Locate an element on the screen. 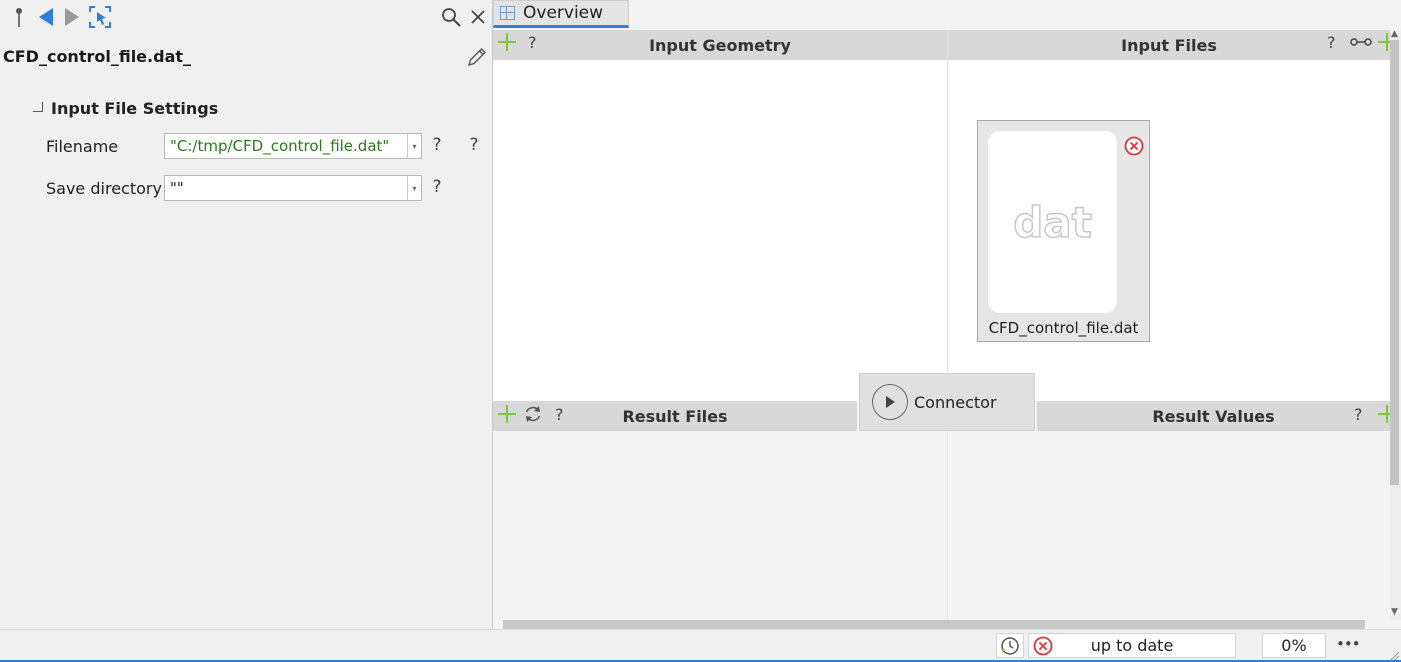 The image size is (1401, 662). tab-overview-label: Overview is located at coordinates (563, 13).